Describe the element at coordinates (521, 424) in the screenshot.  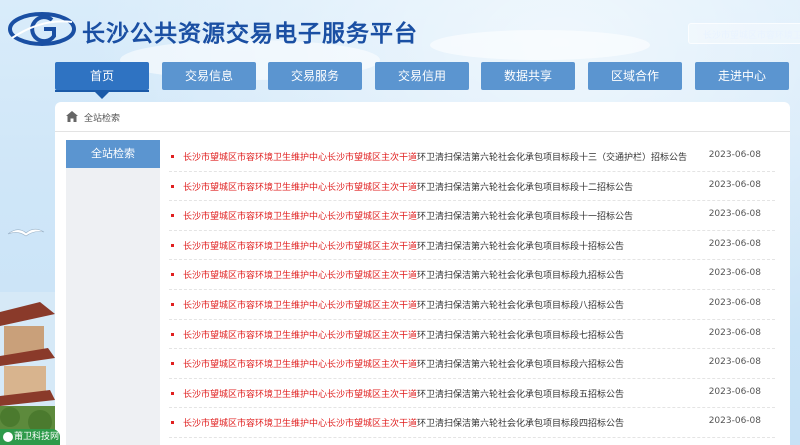
I see `list-item-title-rest: 环卫清扫保洁第六轮社会化承包项目标段四招标公告` at that location.